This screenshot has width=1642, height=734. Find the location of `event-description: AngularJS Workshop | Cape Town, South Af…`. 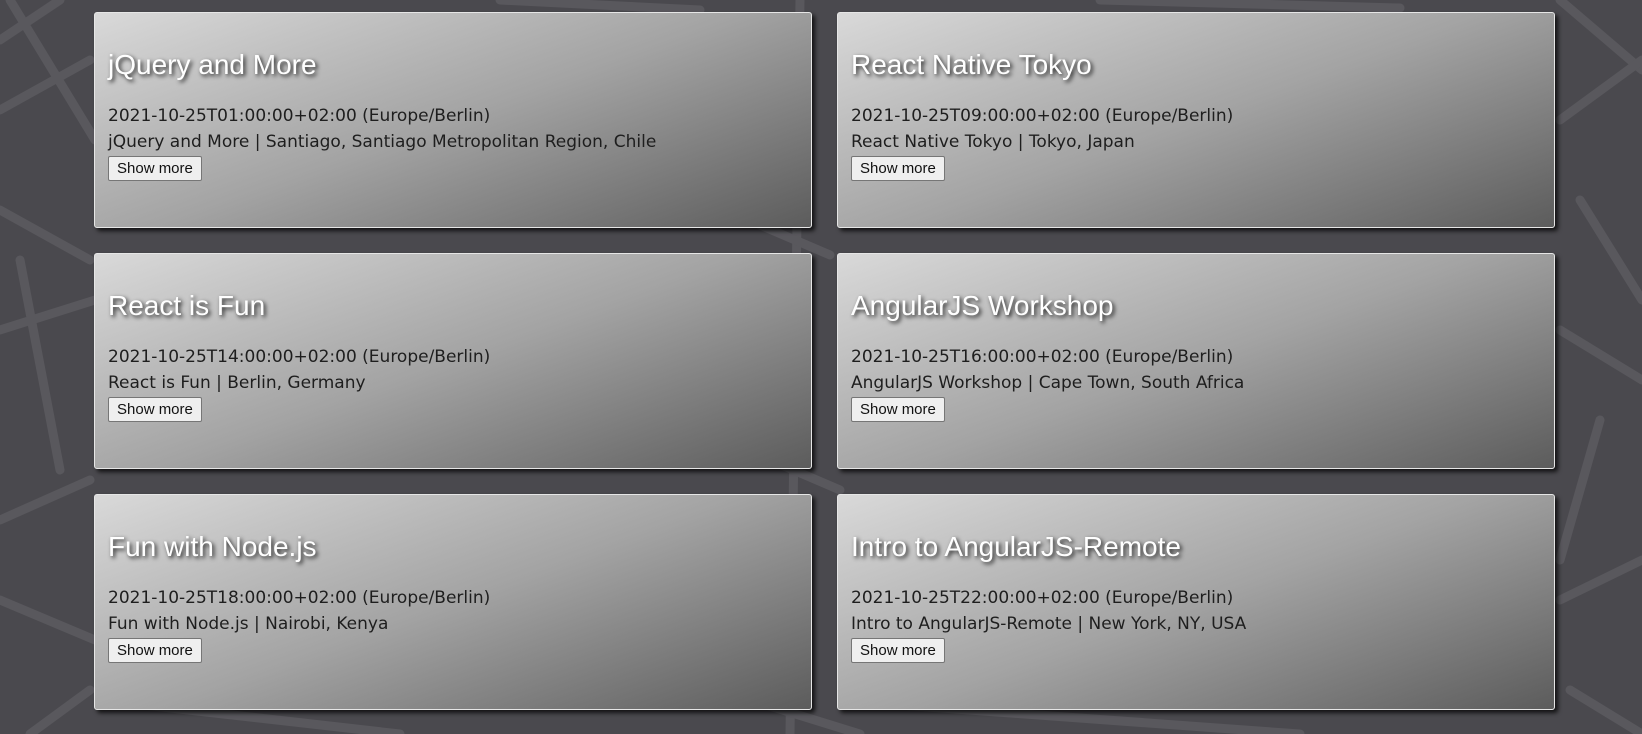

event-description: AngularJS Workshop | Cape Town, South Af… is located at coordinates (1048, 383).